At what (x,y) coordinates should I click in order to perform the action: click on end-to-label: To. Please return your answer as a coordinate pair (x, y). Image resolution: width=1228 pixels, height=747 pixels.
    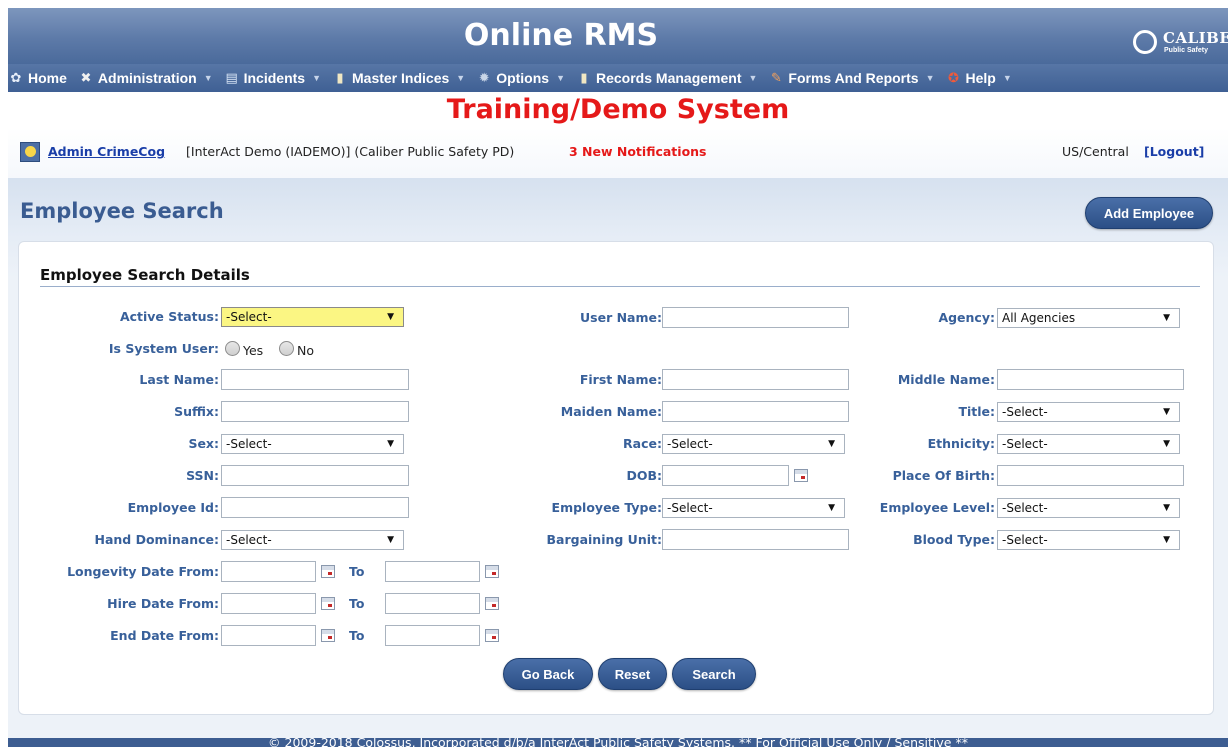
    Looking at the image, I should click on (357, 635).